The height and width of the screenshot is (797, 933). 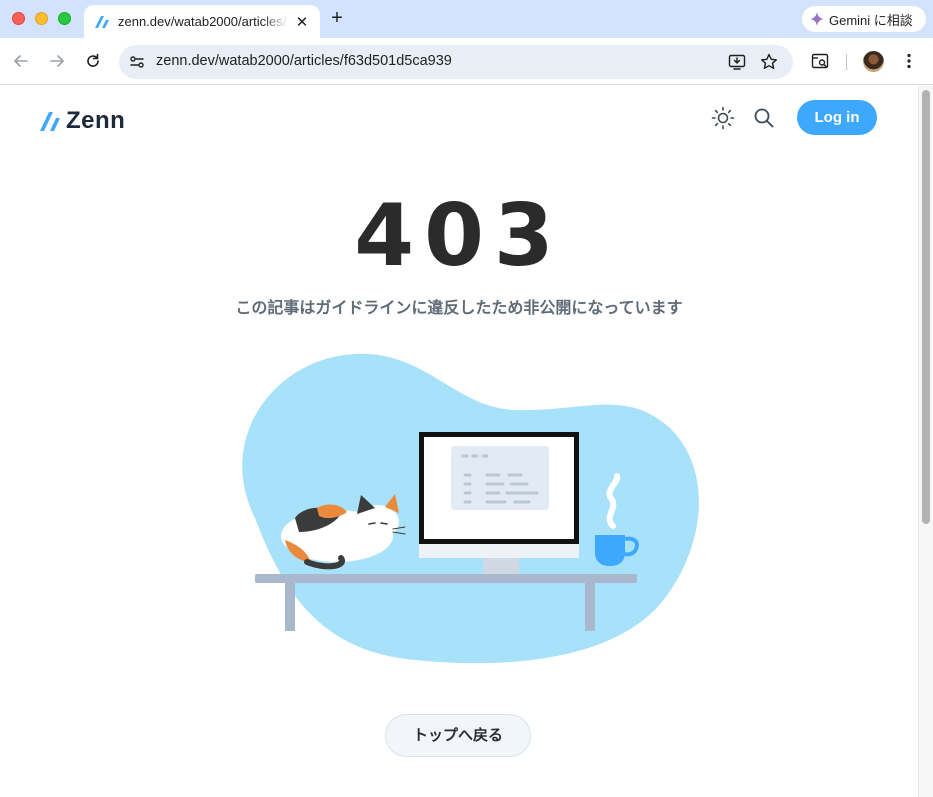 What do you see at coordinates (871, 20) in the screenshot?
I see `gemini-label: Gemini に相談` at bounding box center [871, 20].